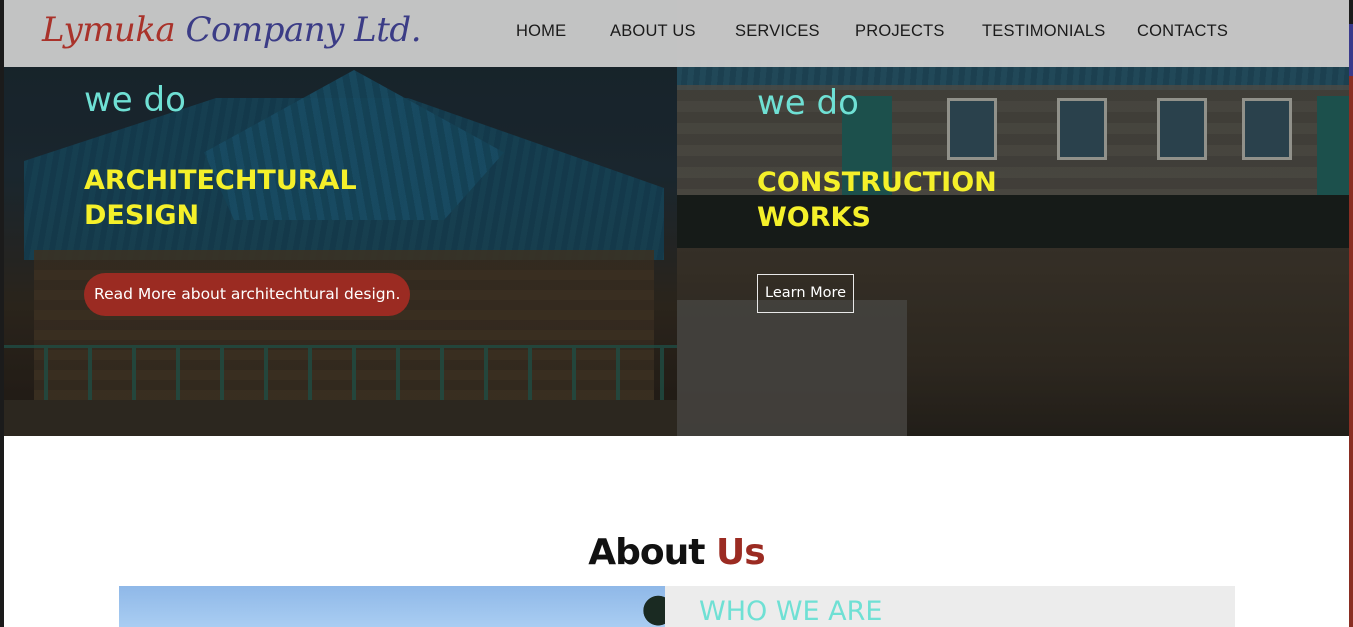  What do you see at coordinates (814, 217) in the screenshot?
I see `slide-title-line-2: WORKS` at bounding box center [814, 217].